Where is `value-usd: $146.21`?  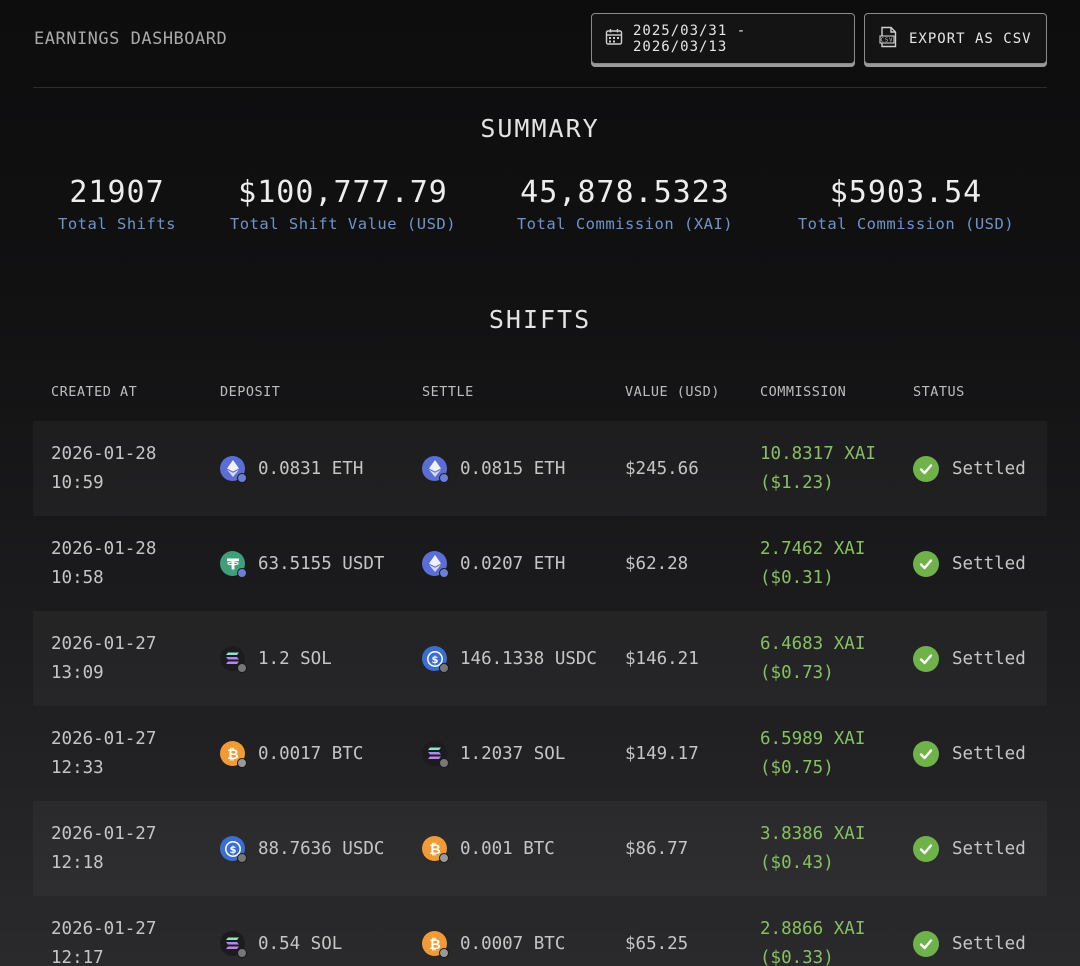
value-usd: $146.21 is located at coordinates (662, 658).